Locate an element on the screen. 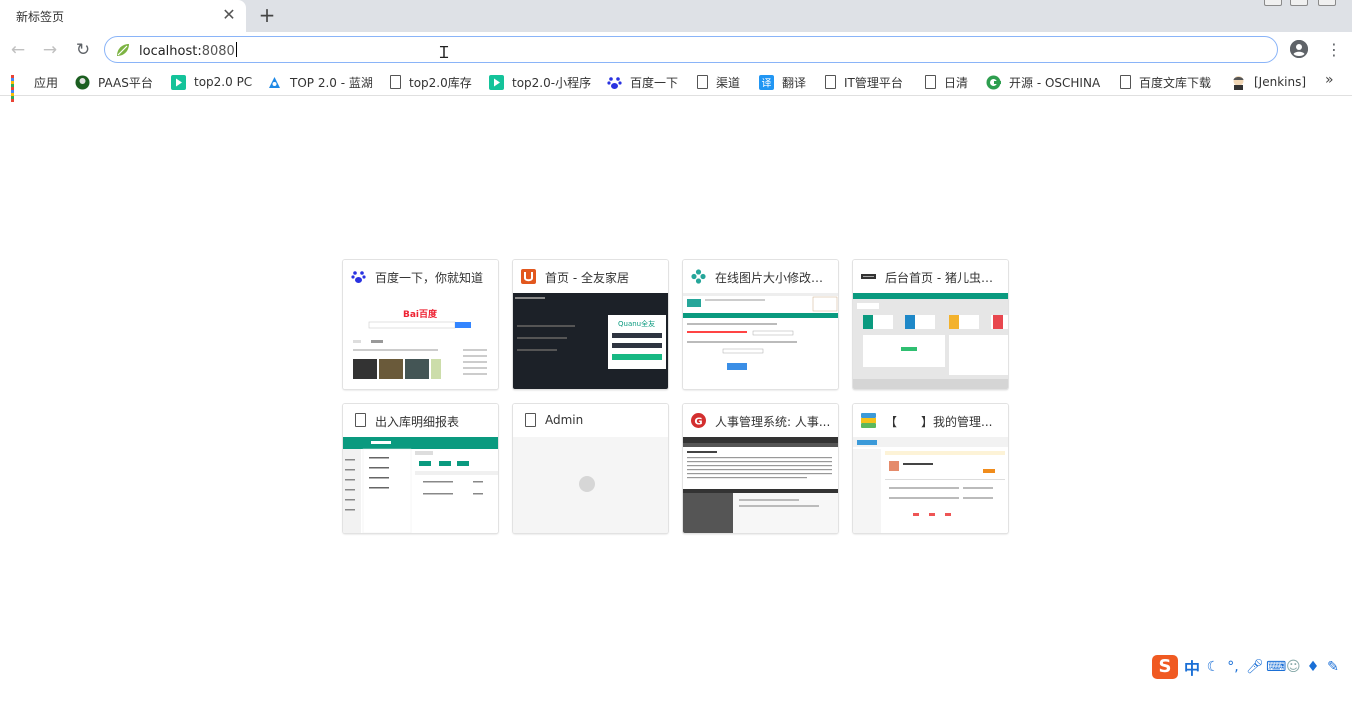 The height and width of the screenshot is (708, 1352). paas-logo-icon is located at coordinates (82, 82).